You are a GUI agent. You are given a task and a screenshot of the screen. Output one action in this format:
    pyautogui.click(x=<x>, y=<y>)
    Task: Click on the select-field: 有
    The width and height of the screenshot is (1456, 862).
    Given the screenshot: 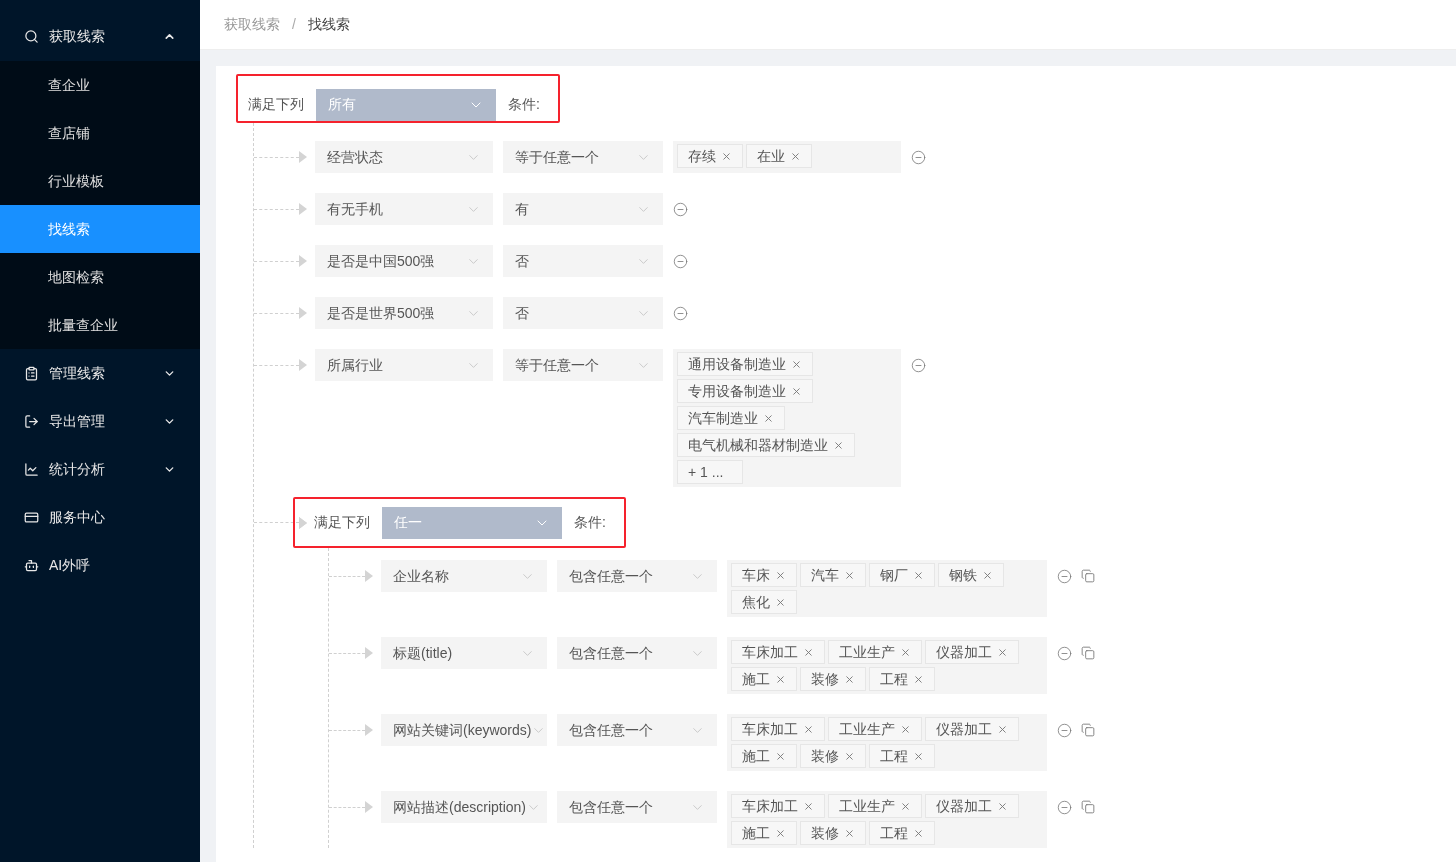 What is the action you would take?
    pyautogui.click(x=583, y=209)
    